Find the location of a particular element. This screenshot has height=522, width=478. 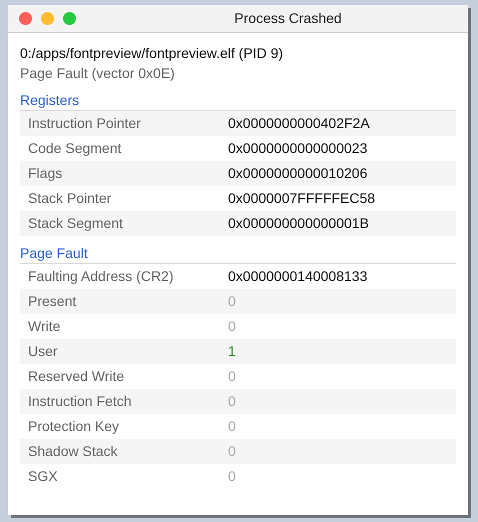

process-path: 0:/apps/fontpreview/fontpreview.elf (PID 9) is located at coordinates (152, 53).